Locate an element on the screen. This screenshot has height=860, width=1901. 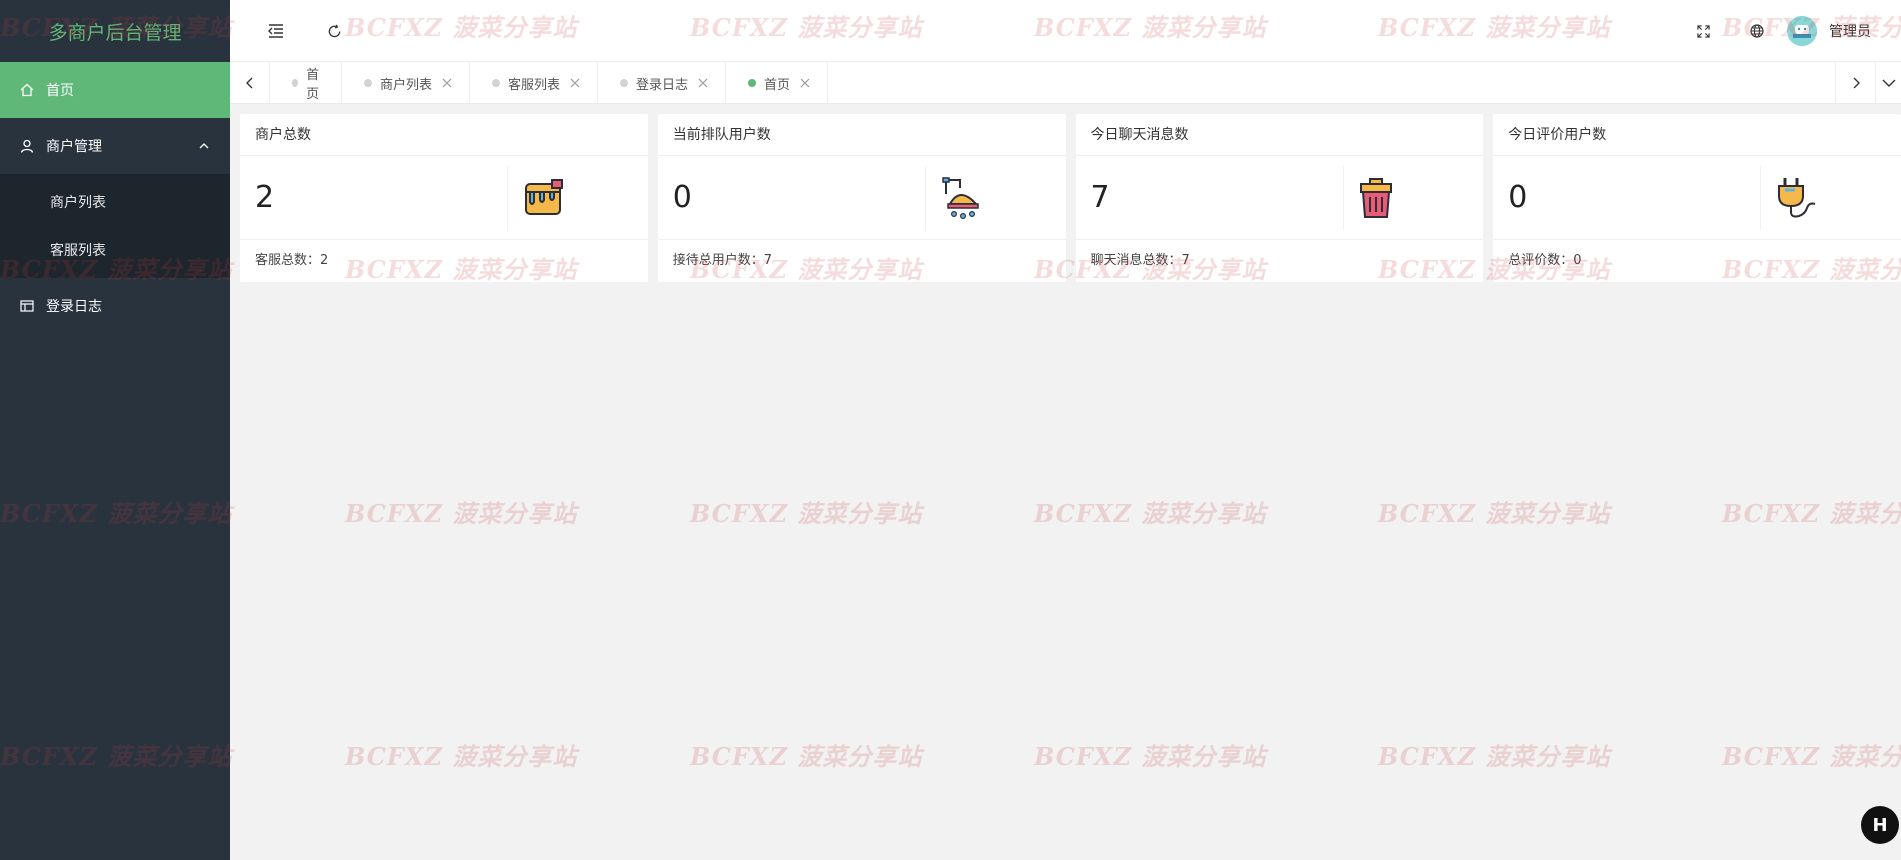
language-button is located at coordinates (1757, 31).